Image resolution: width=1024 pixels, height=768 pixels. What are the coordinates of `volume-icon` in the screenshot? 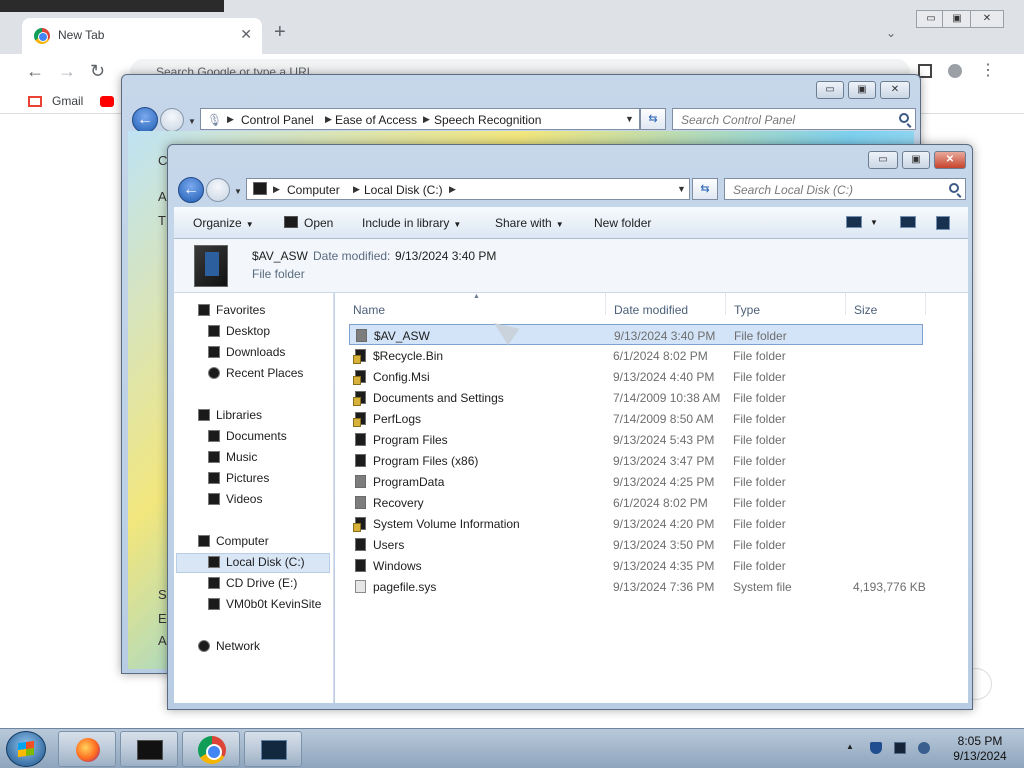 It's located at (924, 748).